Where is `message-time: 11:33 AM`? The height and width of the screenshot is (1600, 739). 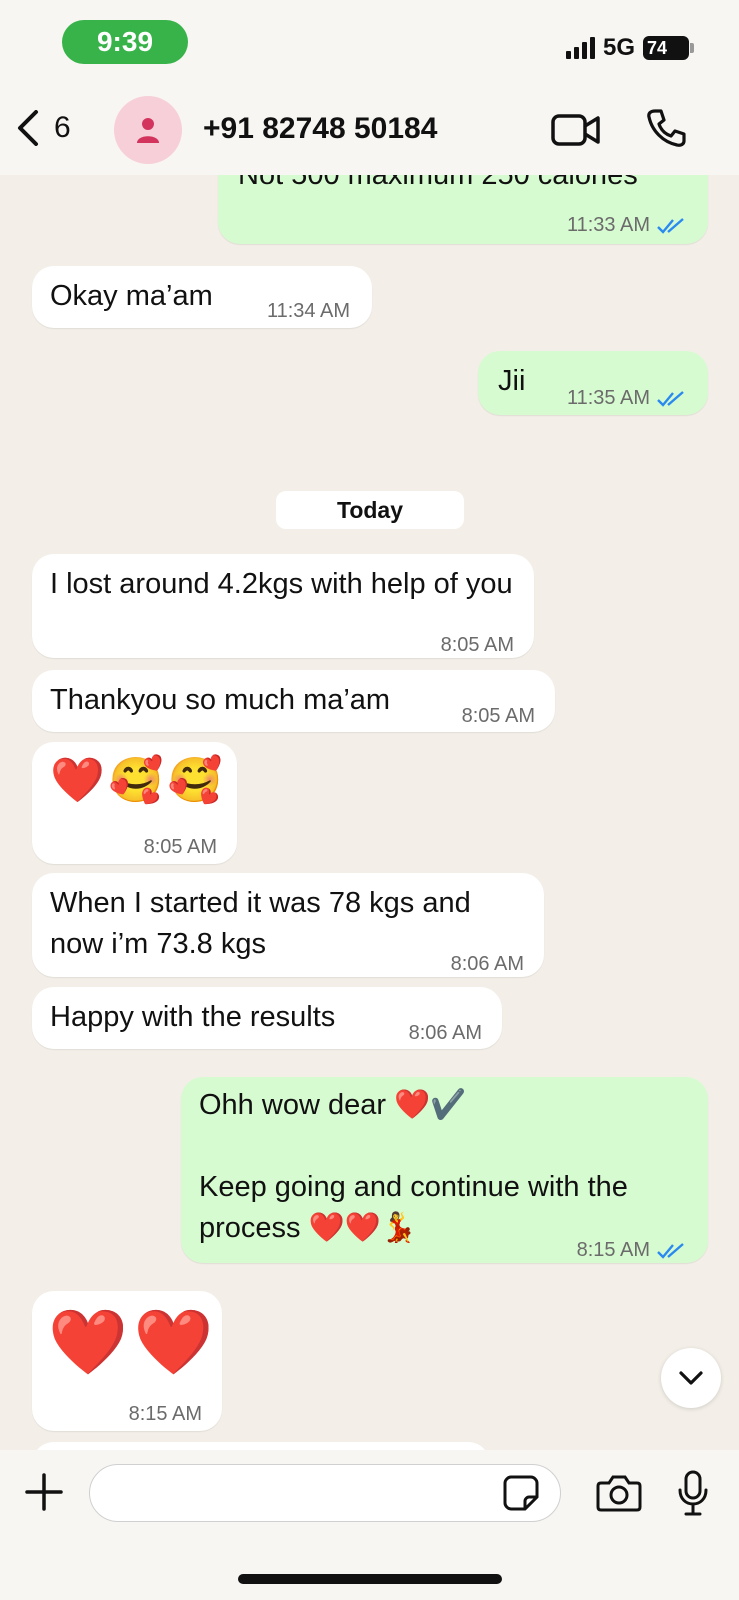 message-time: 11:33 AM is located at coordinates (626, 225).